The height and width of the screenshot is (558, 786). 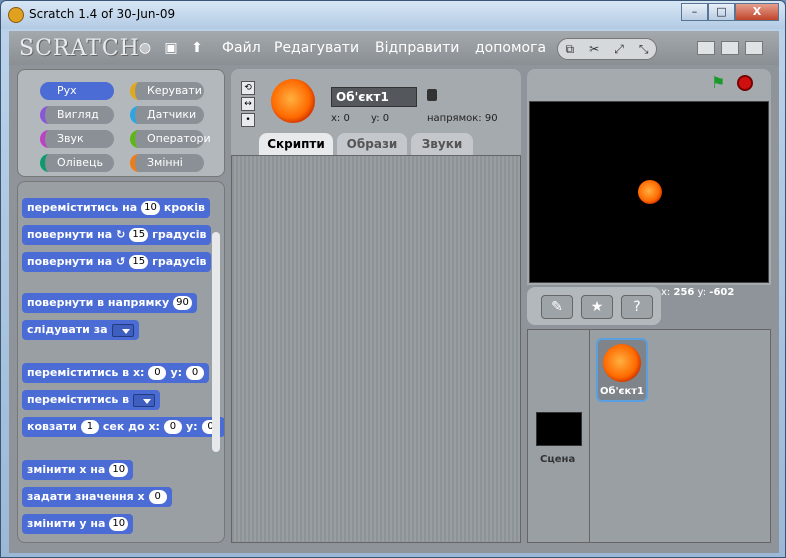 I want to click on block-change-x: змінити x на 10, so click(x=78, y=470).